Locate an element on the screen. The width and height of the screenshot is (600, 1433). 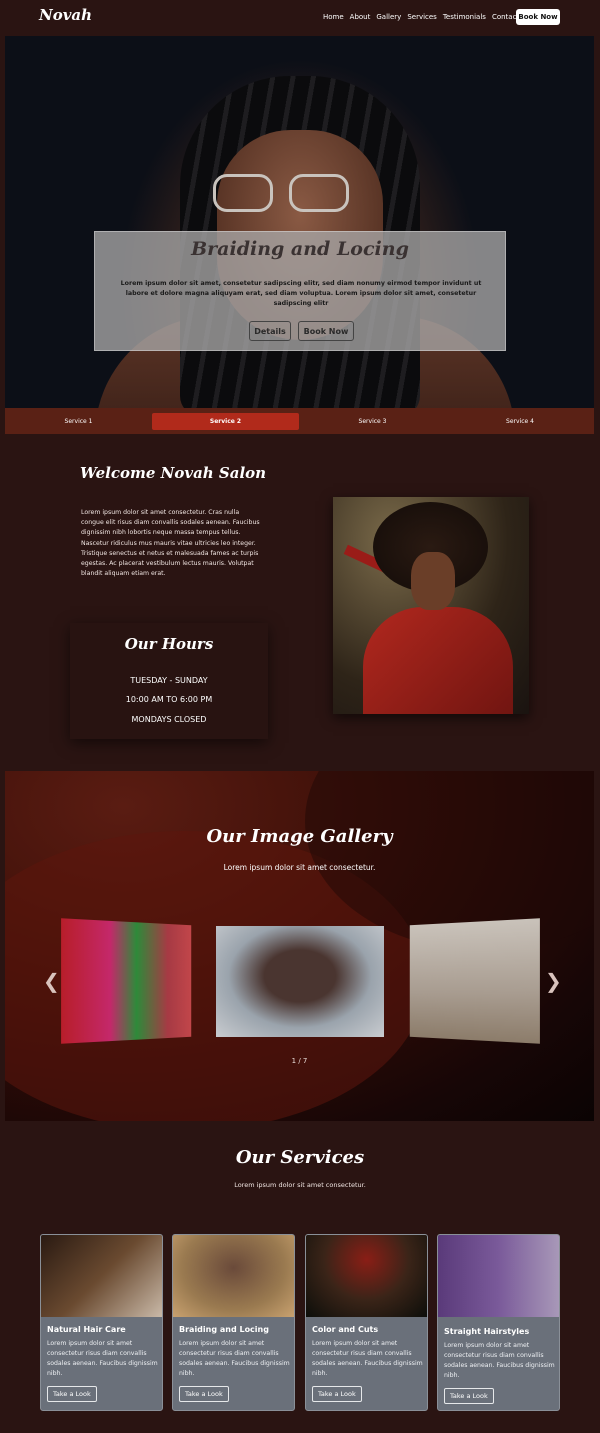
welcome-image is located at coordinates (431, 605).